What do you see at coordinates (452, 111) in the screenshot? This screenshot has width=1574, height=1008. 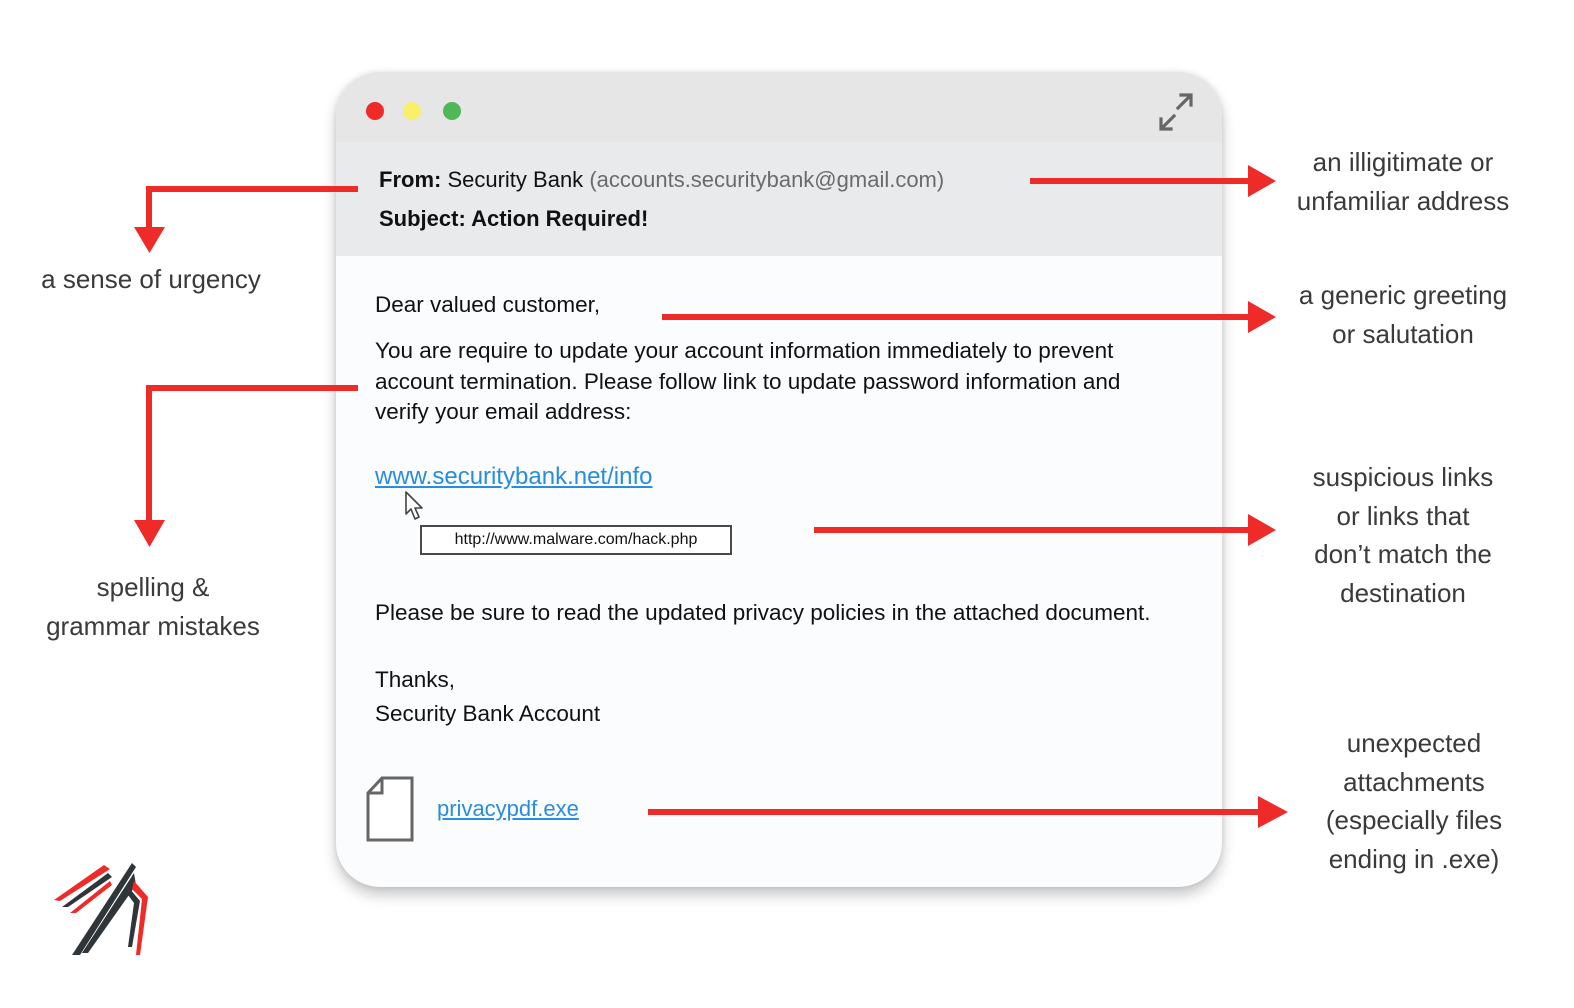 I see `maximize-button` at bounding box center [452, 111].